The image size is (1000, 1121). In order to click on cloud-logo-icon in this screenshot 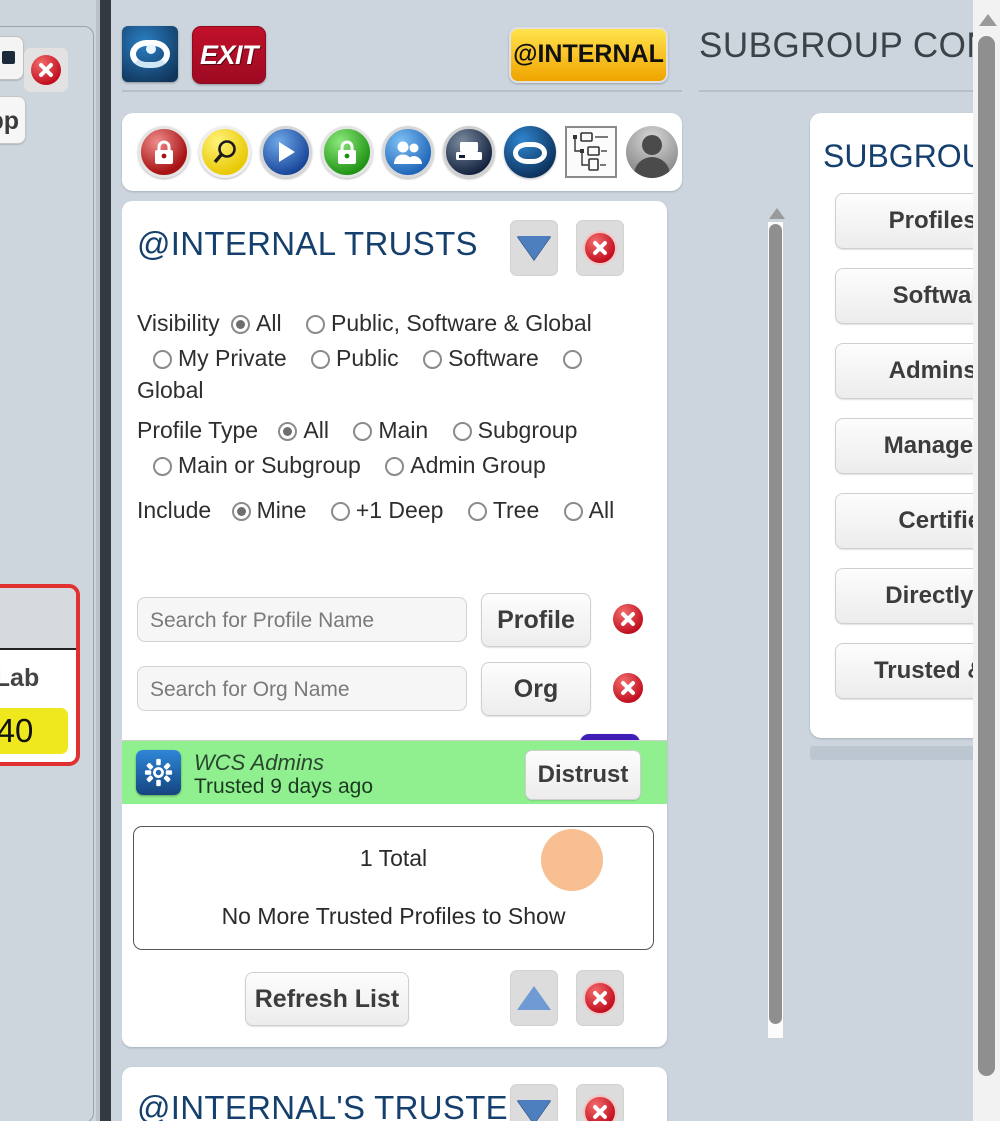, I will do `click(150, 54)`.